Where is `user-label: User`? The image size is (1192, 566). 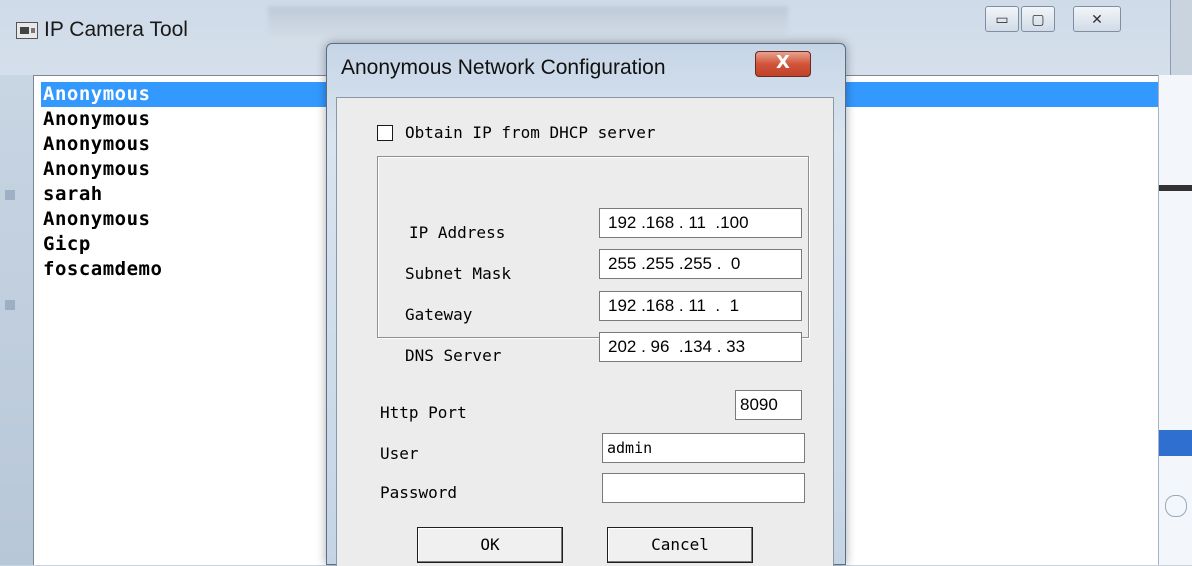
user-label: User is located at coordinates (399, 453).